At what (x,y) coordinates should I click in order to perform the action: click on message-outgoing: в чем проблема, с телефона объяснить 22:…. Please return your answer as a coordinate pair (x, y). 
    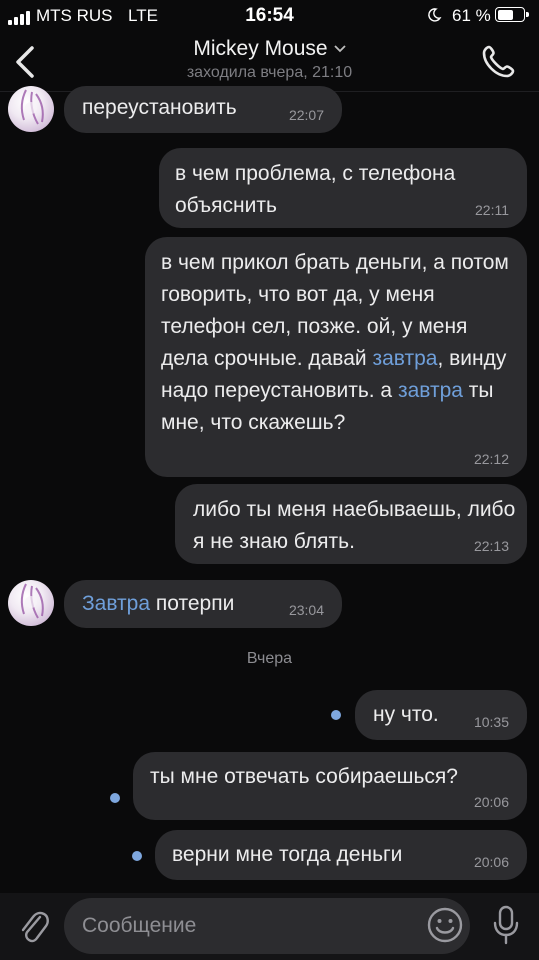
    Looking at the image, I should click on (343, 188).